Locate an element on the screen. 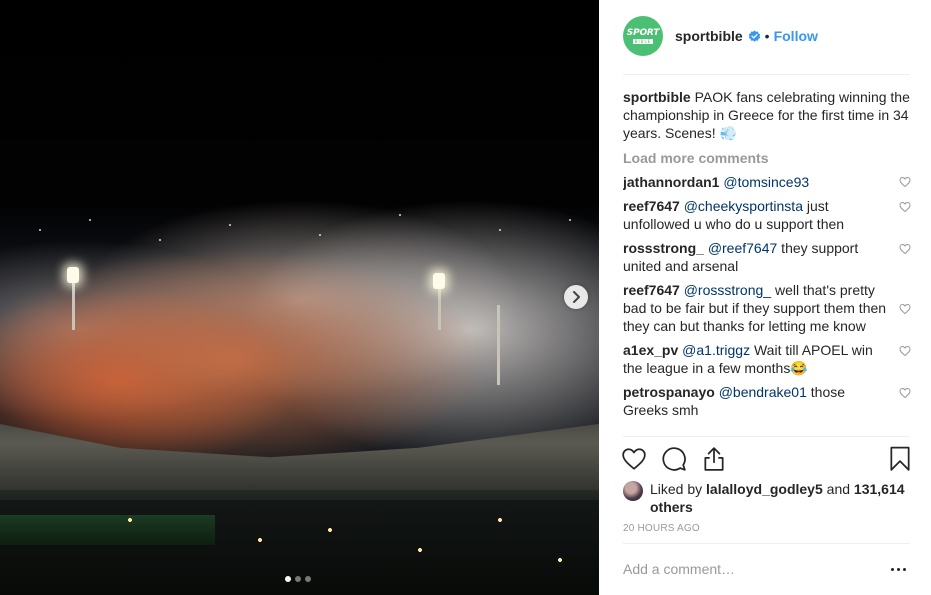 This screenshot has width=931, height=595. more-options-icon is located at coordinates (900, 569).